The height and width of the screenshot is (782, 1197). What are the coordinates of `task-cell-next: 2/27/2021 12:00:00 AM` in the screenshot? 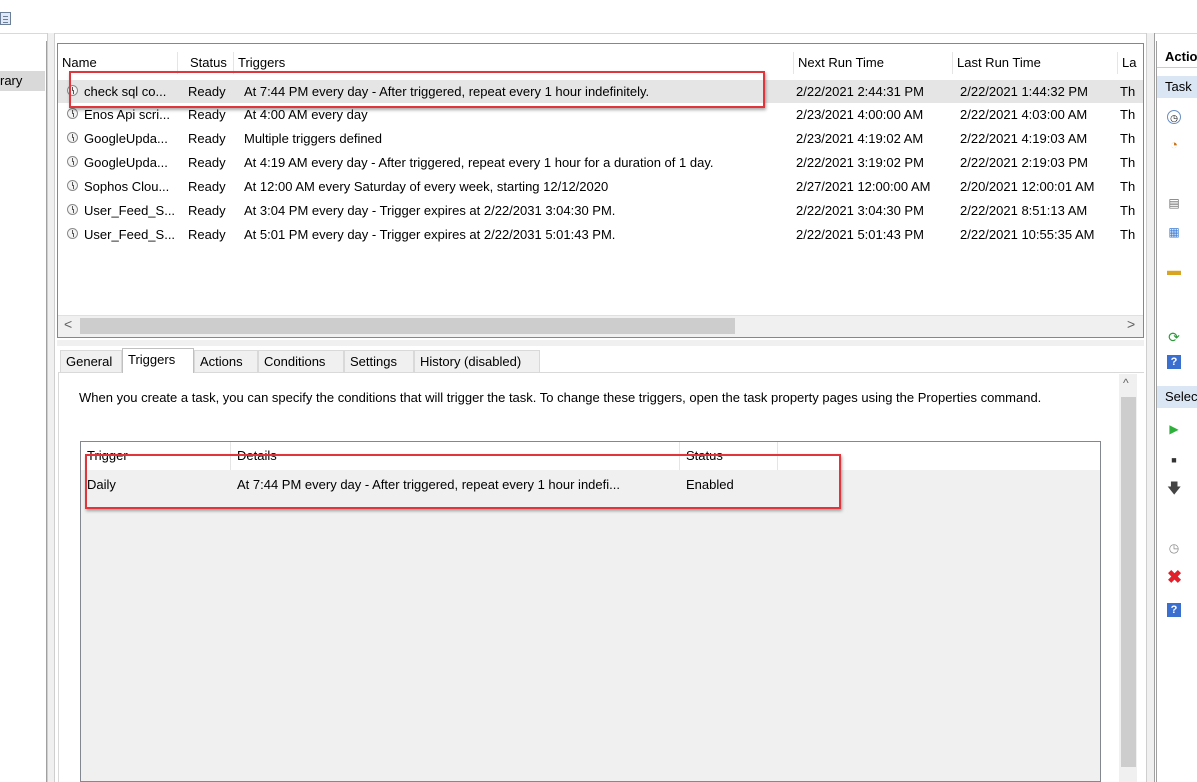 It's located at (863, 186).